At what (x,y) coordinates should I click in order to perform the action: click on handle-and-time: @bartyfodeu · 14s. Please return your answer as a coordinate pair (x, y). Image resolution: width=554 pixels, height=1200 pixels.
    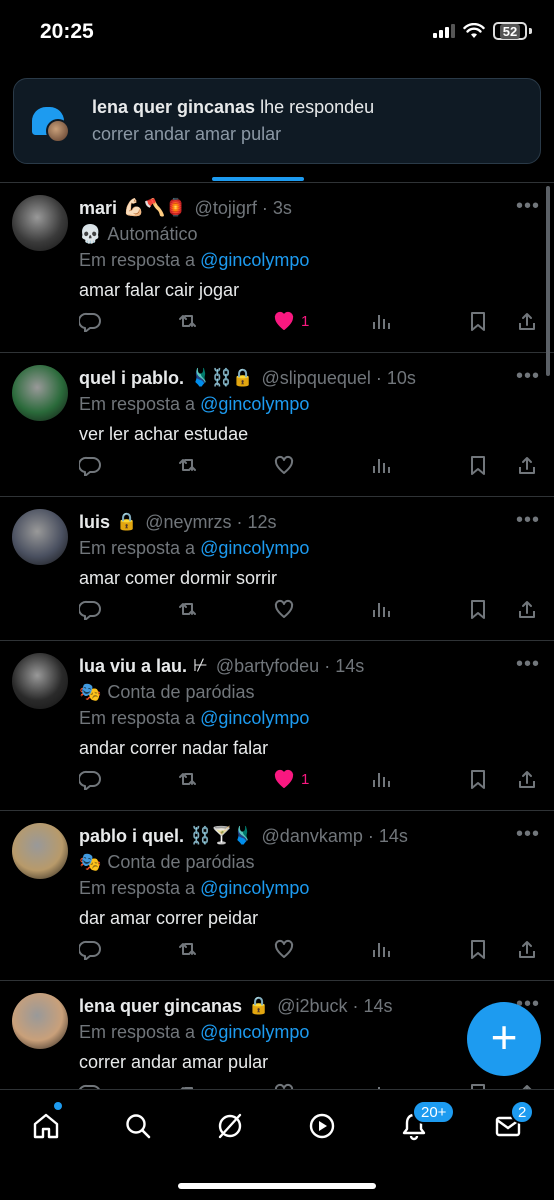
    Looking at the image, I should click on (290, 666).